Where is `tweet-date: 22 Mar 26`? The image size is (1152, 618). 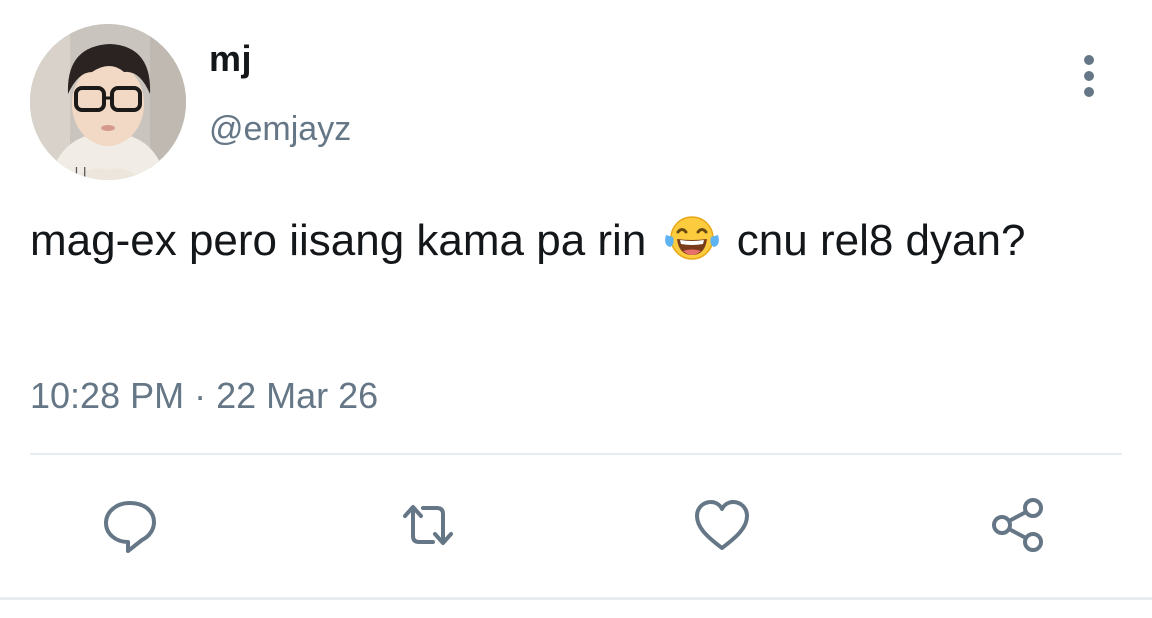
tweet-date: 22 Mar 26 is located at coordinates (297, 395).